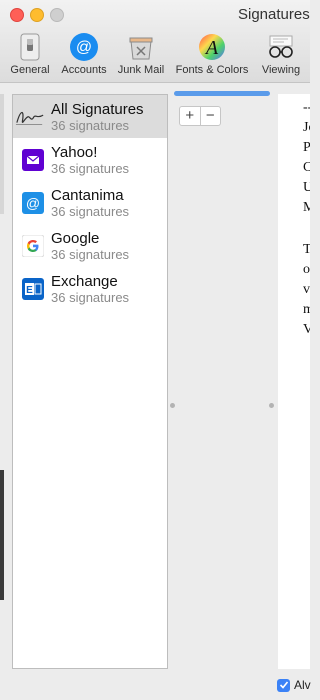 The image size is (320, 700). Describe the element at coordinates (302, 685) in the screenshot. I see `always-match-label: Alv` at that location.